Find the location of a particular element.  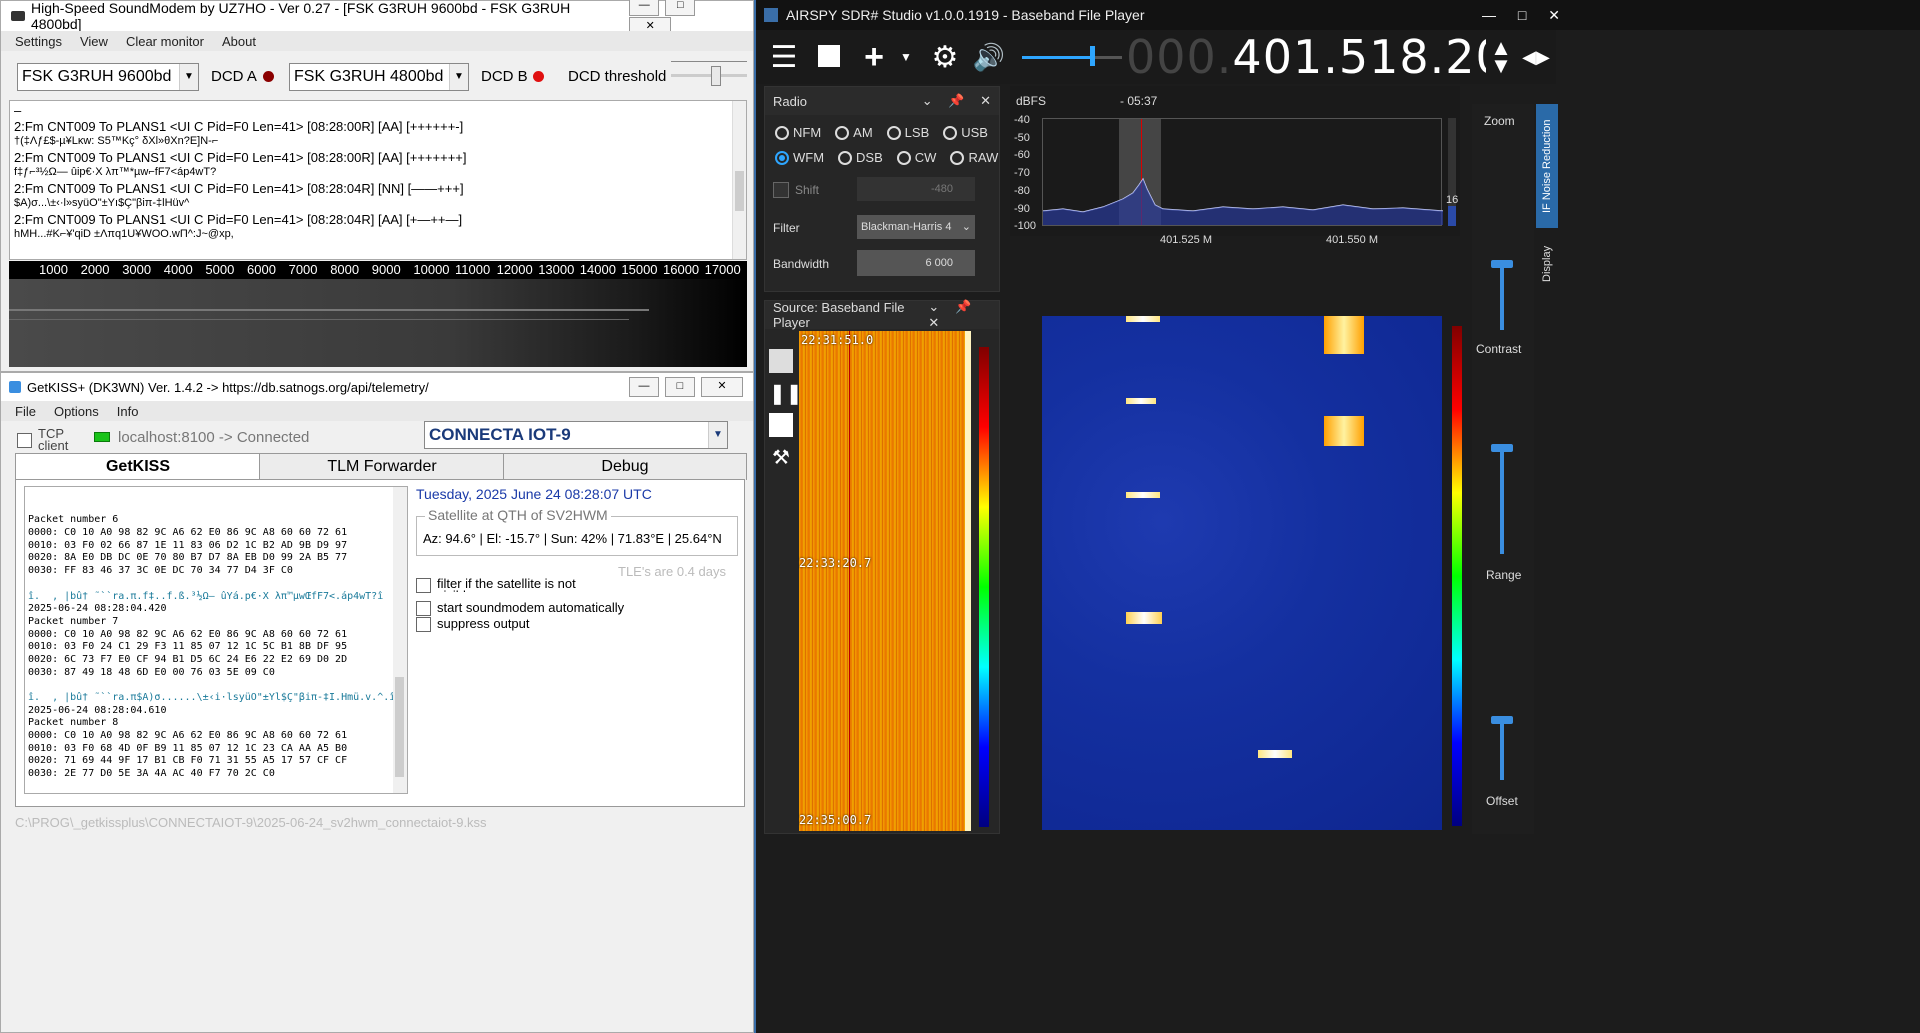

stop-icon is located at coordinates (781, 425).